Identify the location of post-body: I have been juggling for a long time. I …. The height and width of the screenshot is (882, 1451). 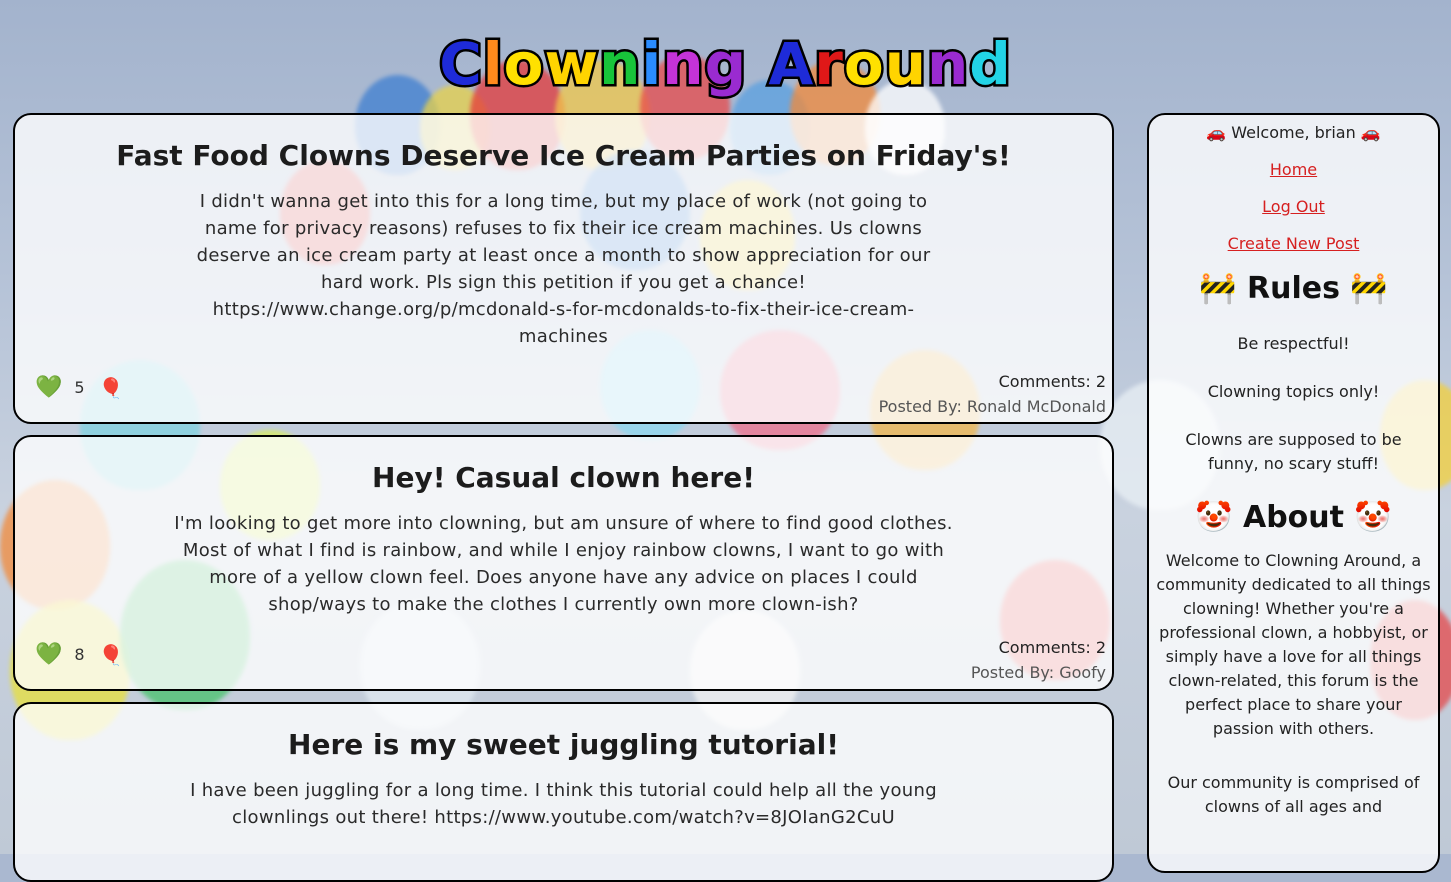
(563, 804).